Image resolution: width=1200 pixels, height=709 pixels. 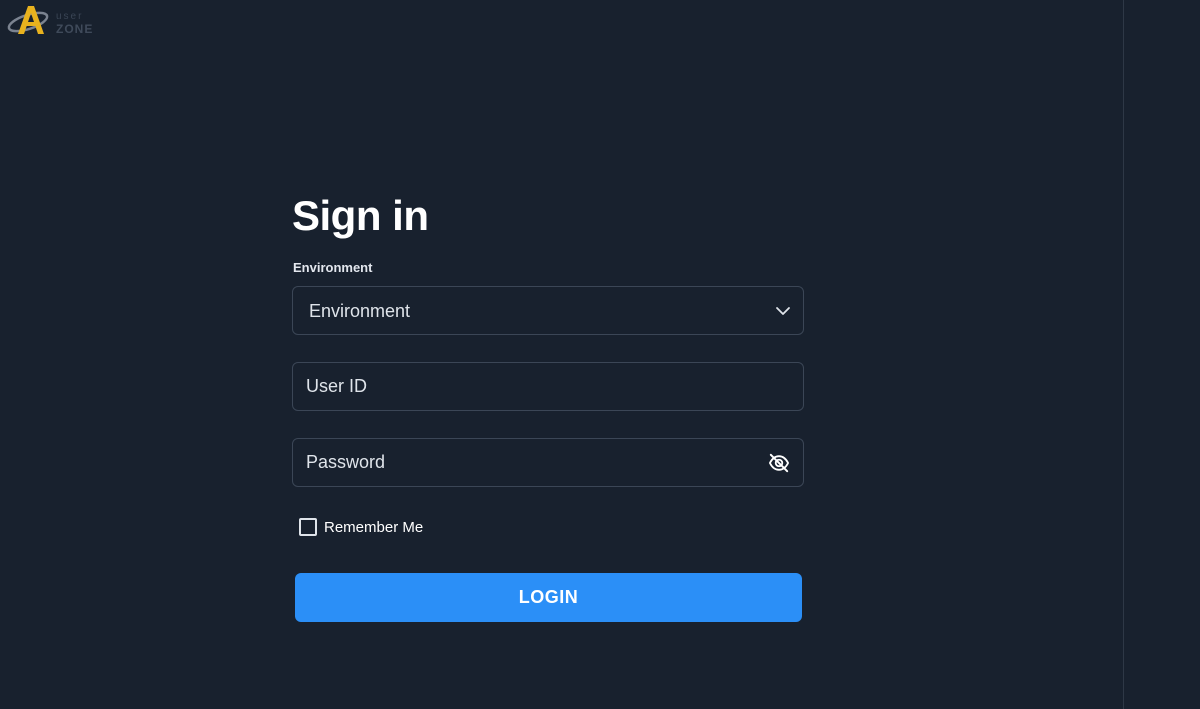 What do you see at coordinates (333, 267) in the screenshot?
I see `environment-label: Environment` at bounding box center [333, 267].